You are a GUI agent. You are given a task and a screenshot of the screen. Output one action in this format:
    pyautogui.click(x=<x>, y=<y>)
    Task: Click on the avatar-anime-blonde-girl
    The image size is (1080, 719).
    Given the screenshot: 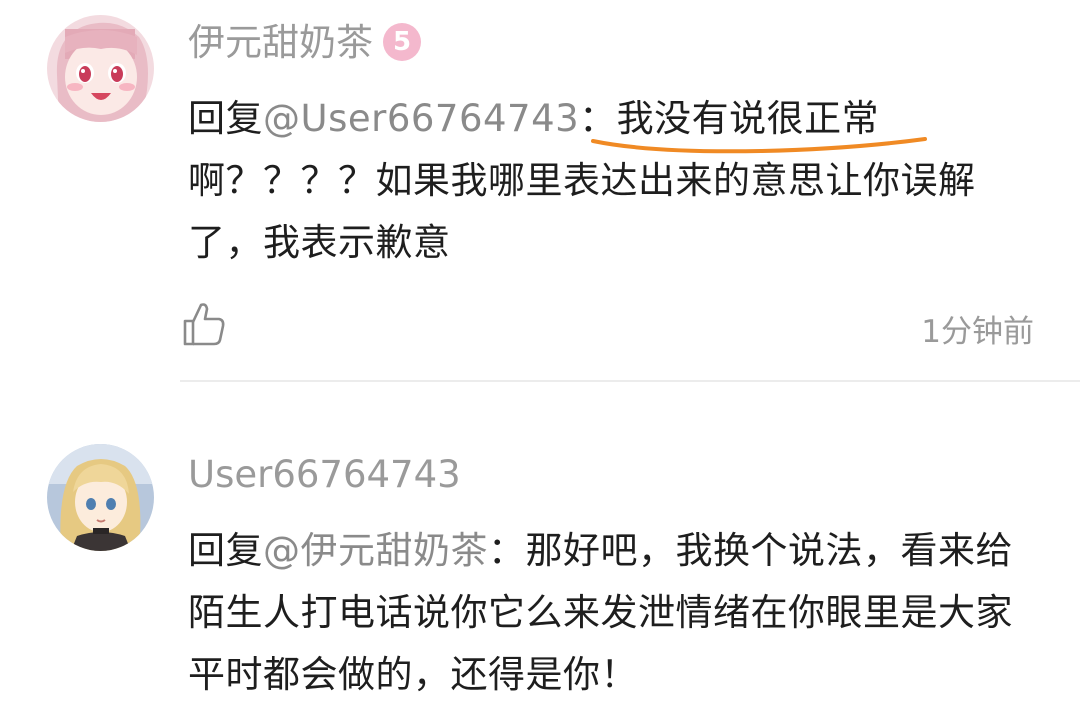 What is the action you would take?
    pyautogui.click(x=100, y=497)
    